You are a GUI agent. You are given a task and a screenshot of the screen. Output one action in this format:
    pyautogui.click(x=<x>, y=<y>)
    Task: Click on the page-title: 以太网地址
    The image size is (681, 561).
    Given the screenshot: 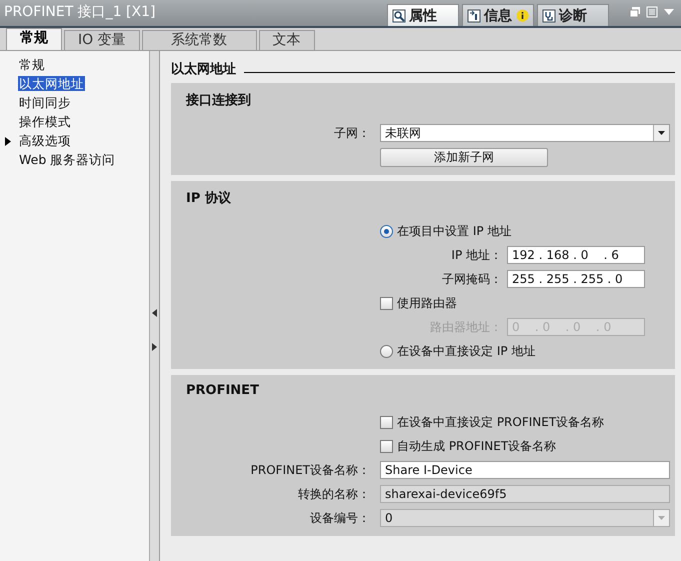 What is the action you would take?
    pyautogui.click(x=203, y=69)
    